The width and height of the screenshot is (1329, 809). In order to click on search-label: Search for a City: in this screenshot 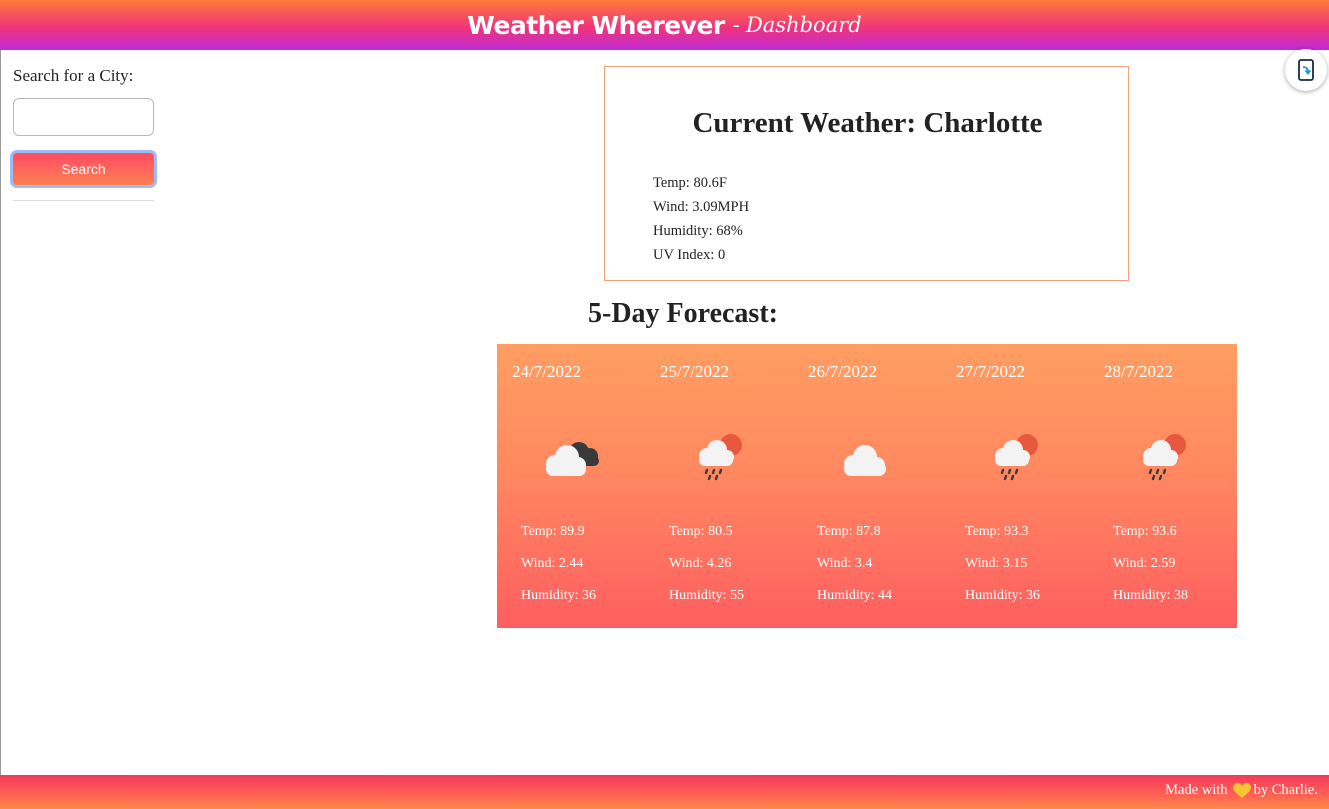, I will do `click(73, 75)`.